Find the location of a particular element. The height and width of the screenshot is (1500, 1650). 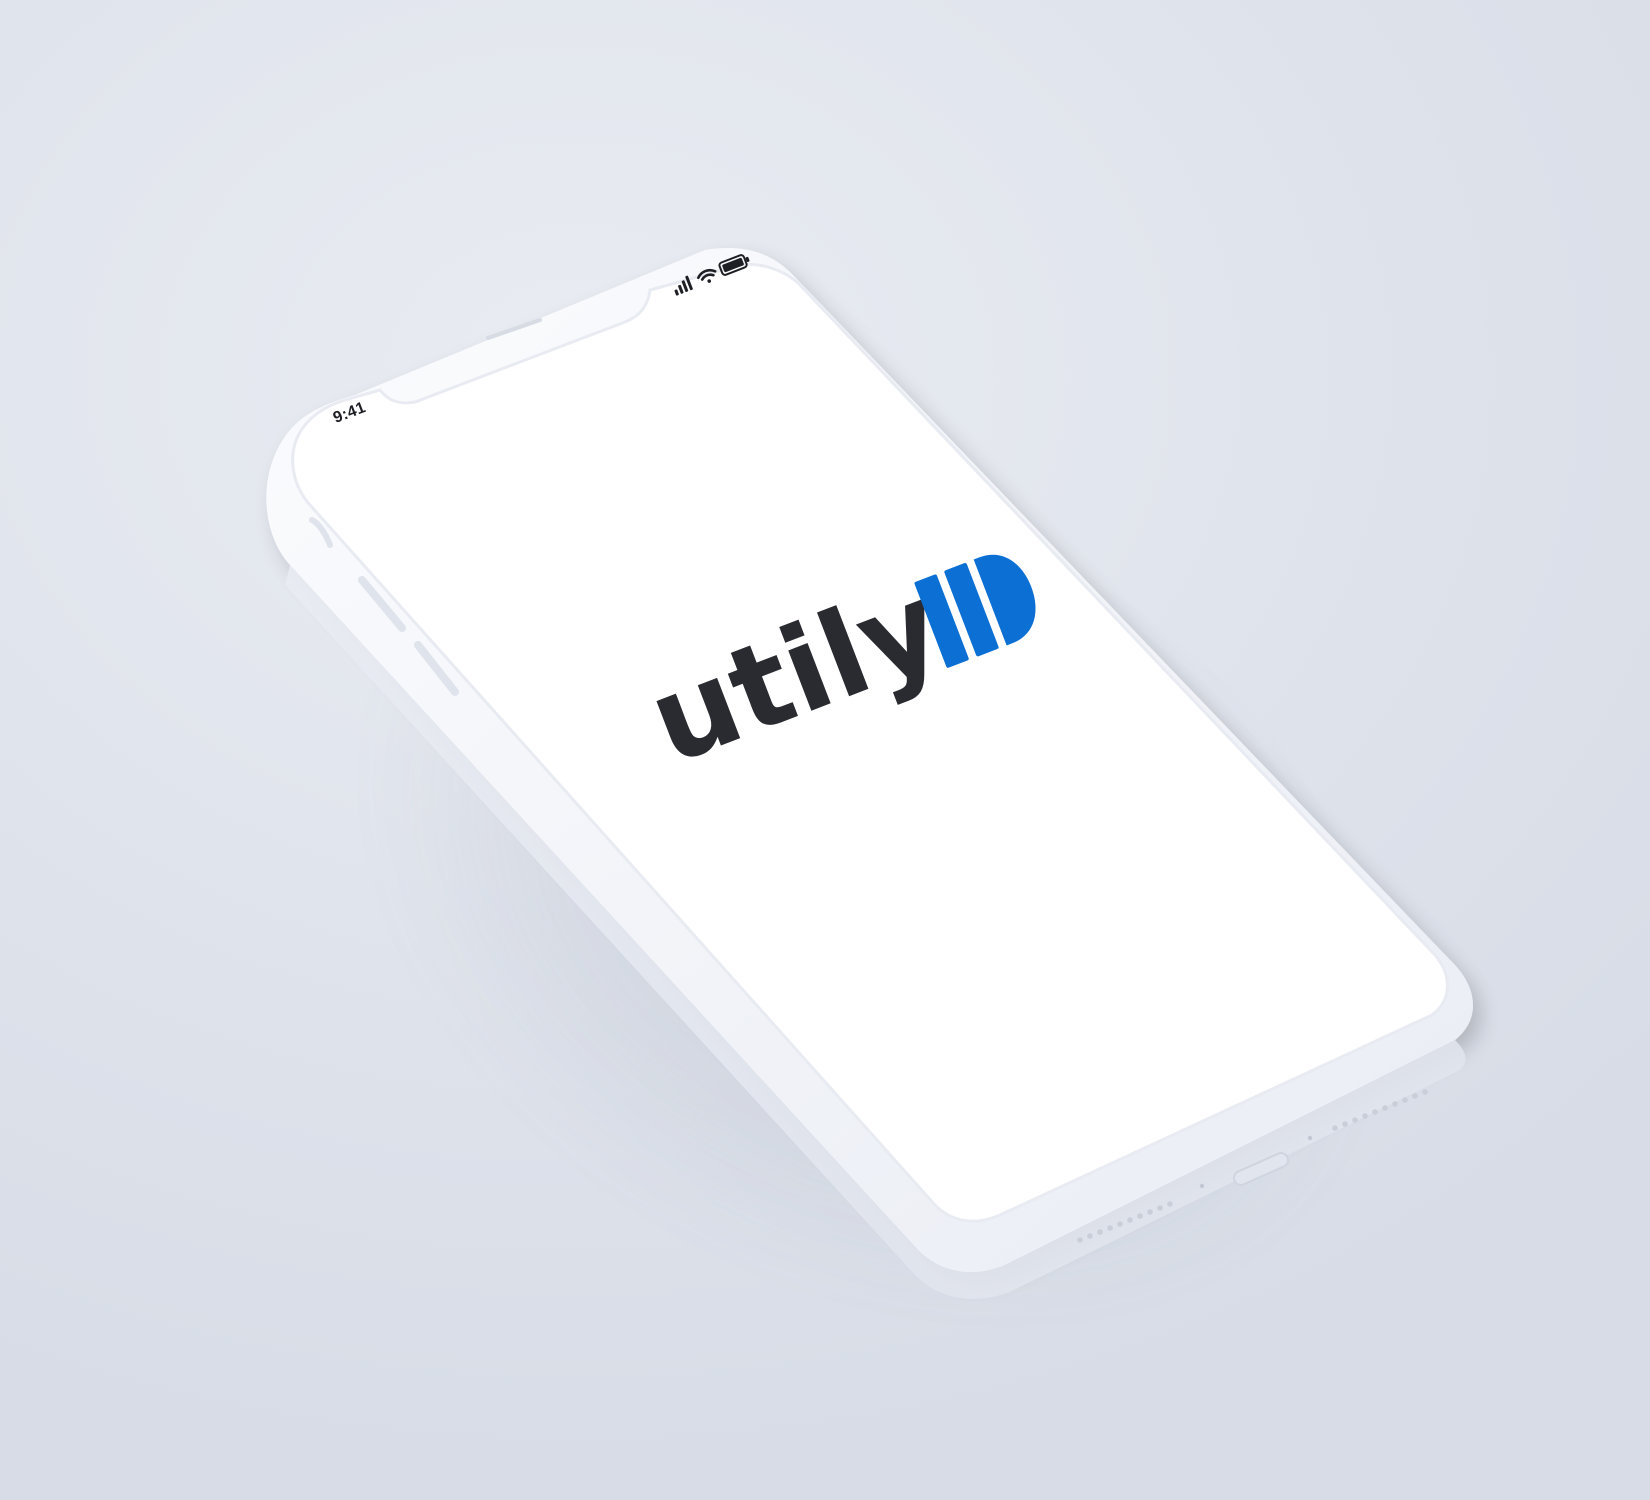

bottom-mic-right is located at coordinates (1310, 1138).